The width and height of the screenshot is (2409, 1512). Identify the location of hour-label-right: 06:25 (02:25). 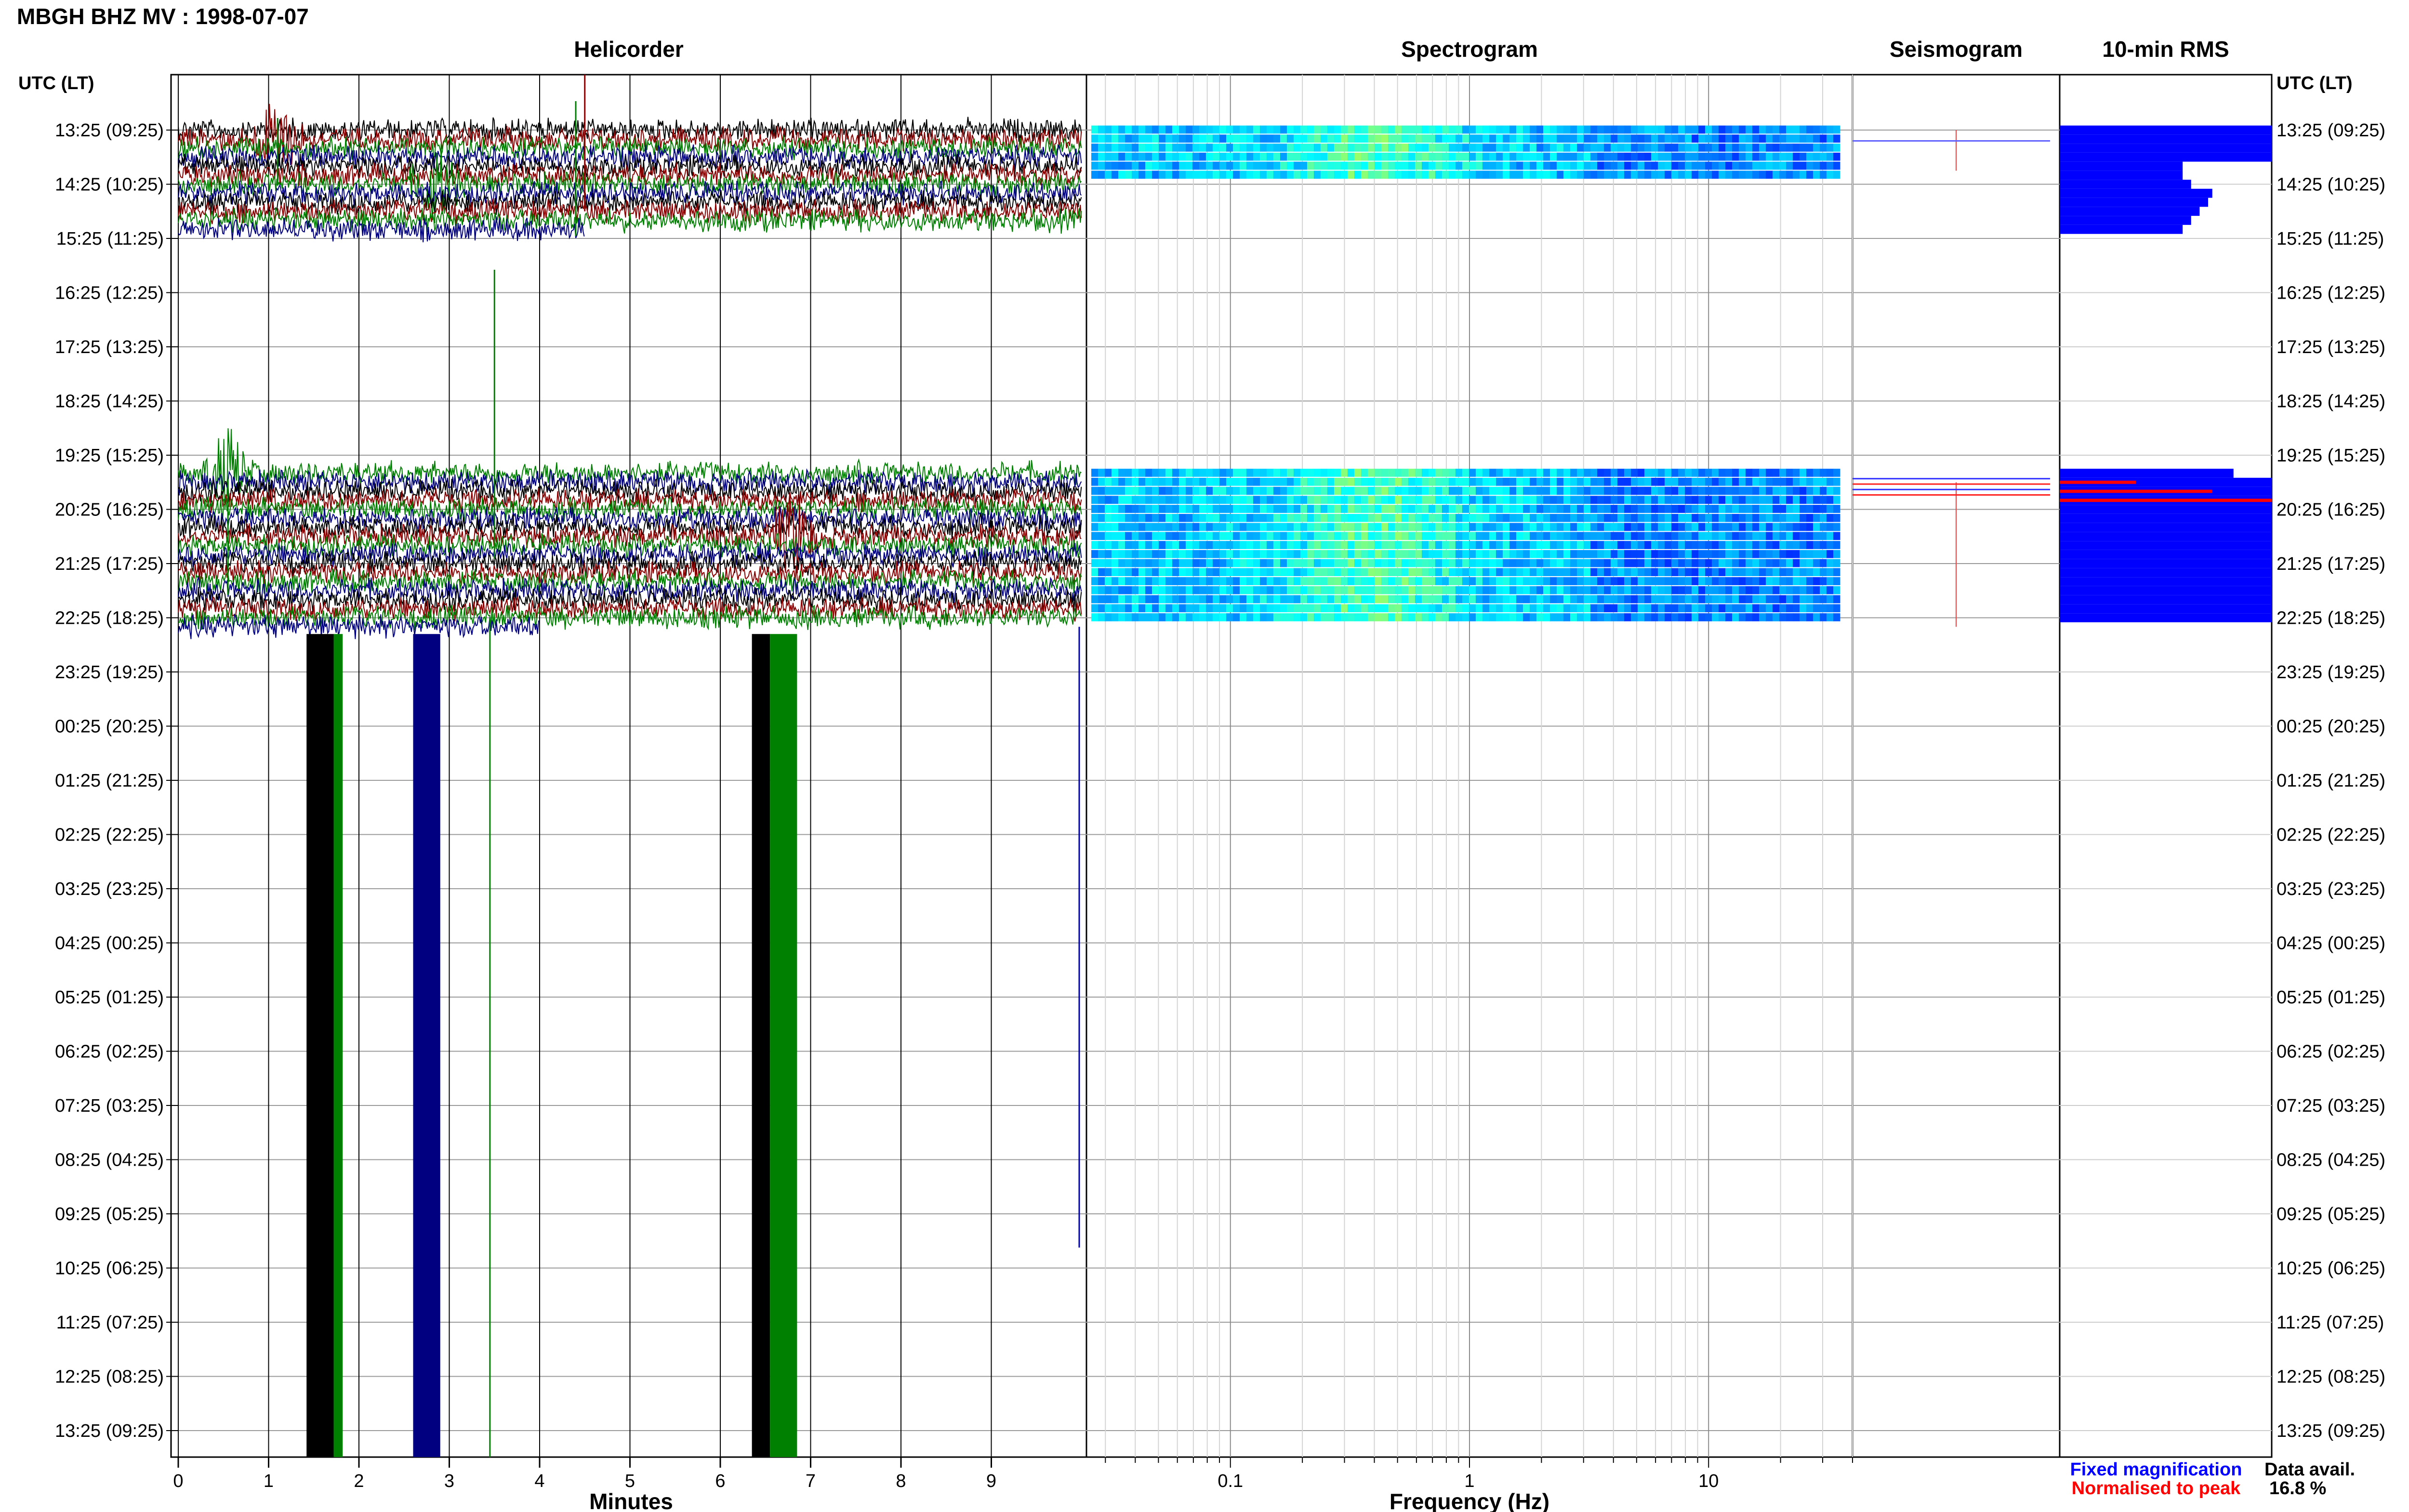
(2331, 1052).